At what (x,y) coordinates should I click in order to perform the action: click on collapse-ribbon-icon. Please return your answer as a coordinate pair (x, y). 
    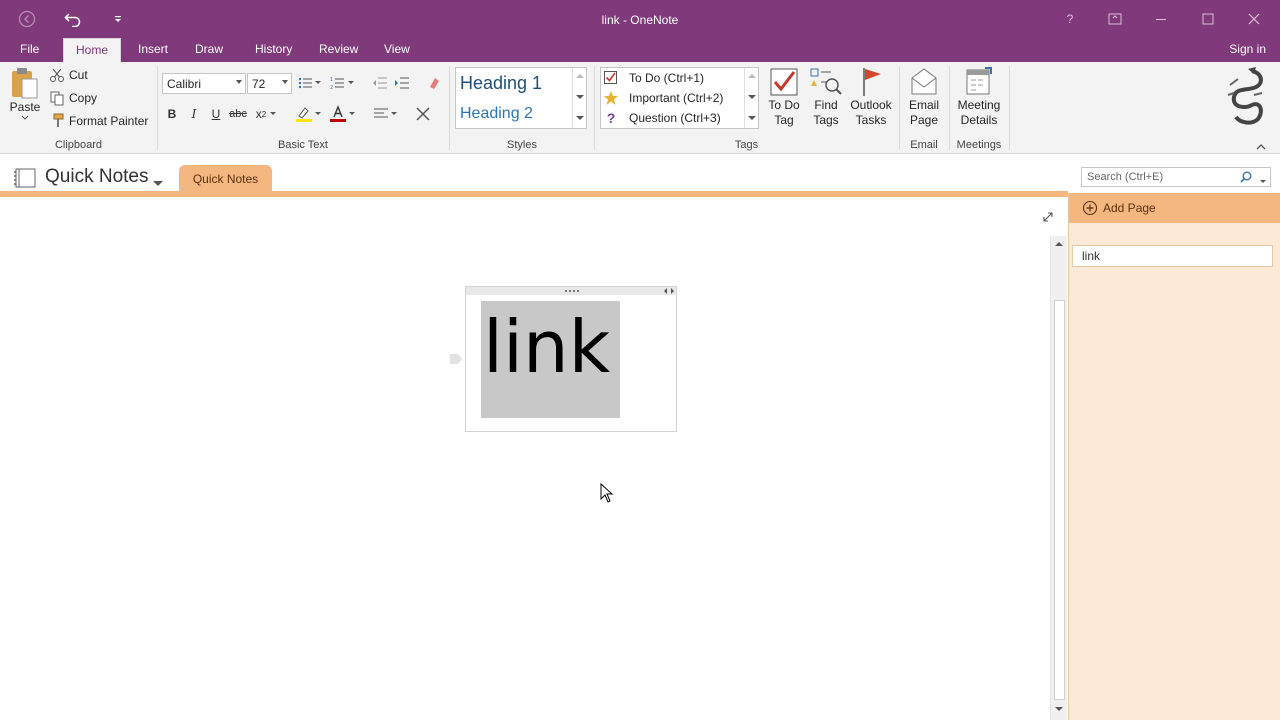
    Looking at the image, I should click on (1261, 147).